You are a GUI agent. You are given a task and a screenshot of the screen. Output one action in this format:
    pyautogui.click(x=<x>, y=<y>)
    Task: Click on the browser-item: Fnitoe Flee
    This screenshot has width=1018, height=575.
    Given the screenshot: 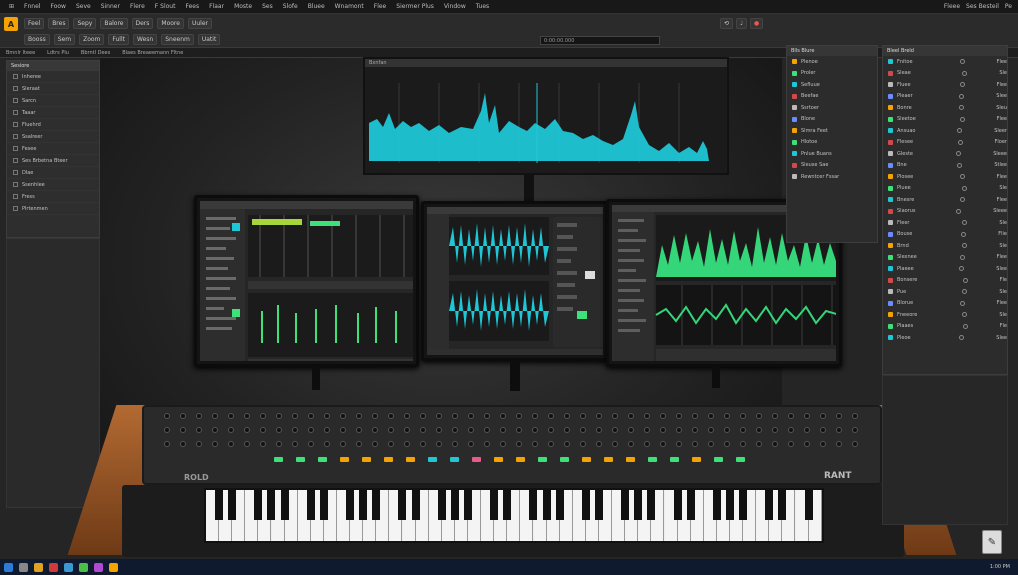 What is the action you would take?
    pyautogui.click(x=945, y=62)
    